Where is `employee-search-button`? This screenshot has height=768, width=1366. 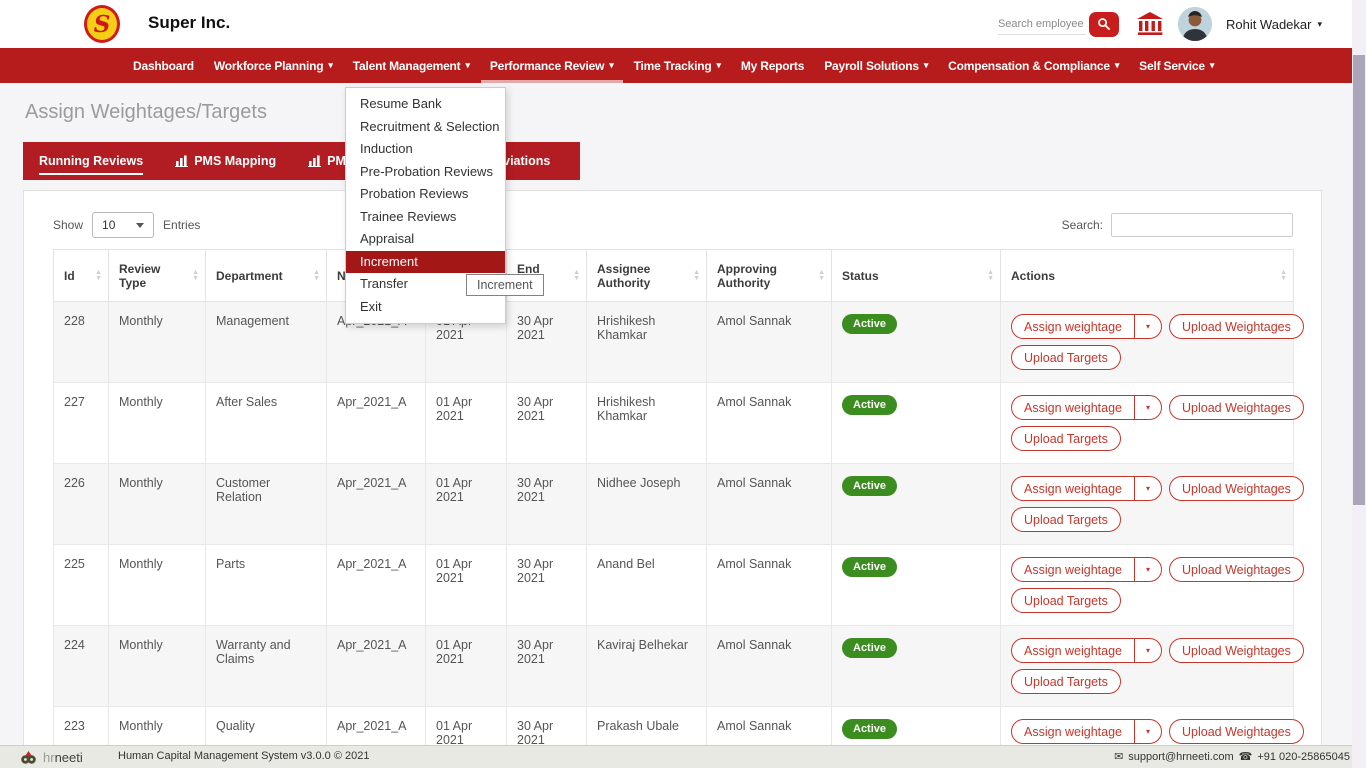
employee-search-button is located at coordinates (1103, 24).